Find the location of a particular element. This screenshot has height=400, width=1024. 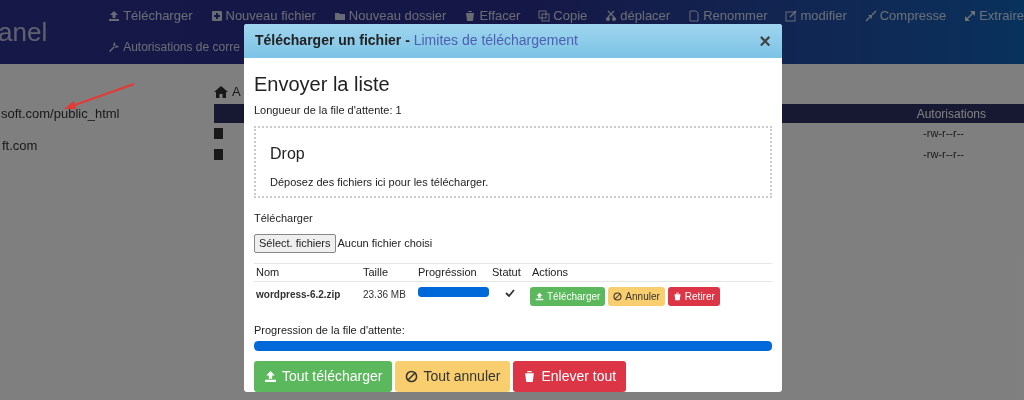

queue-progress-label: Progression de la file d'attente: is located at coordinates (330, 330).